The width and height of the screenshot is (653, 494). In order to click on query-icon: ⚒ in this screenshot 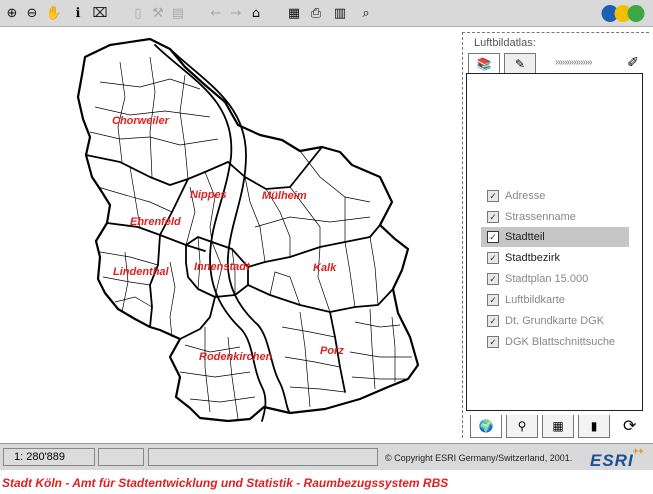, I will do `click(158, 13)`.